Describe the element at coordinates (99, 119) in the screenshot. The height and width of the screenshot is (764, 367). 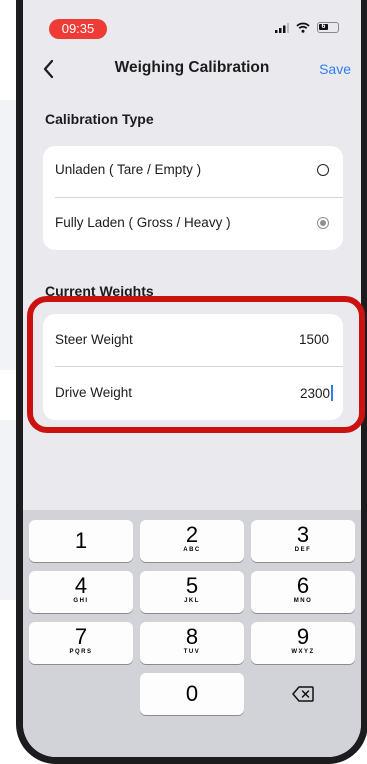
I see `section-title-calibration-type: Calibration Type` at that location.